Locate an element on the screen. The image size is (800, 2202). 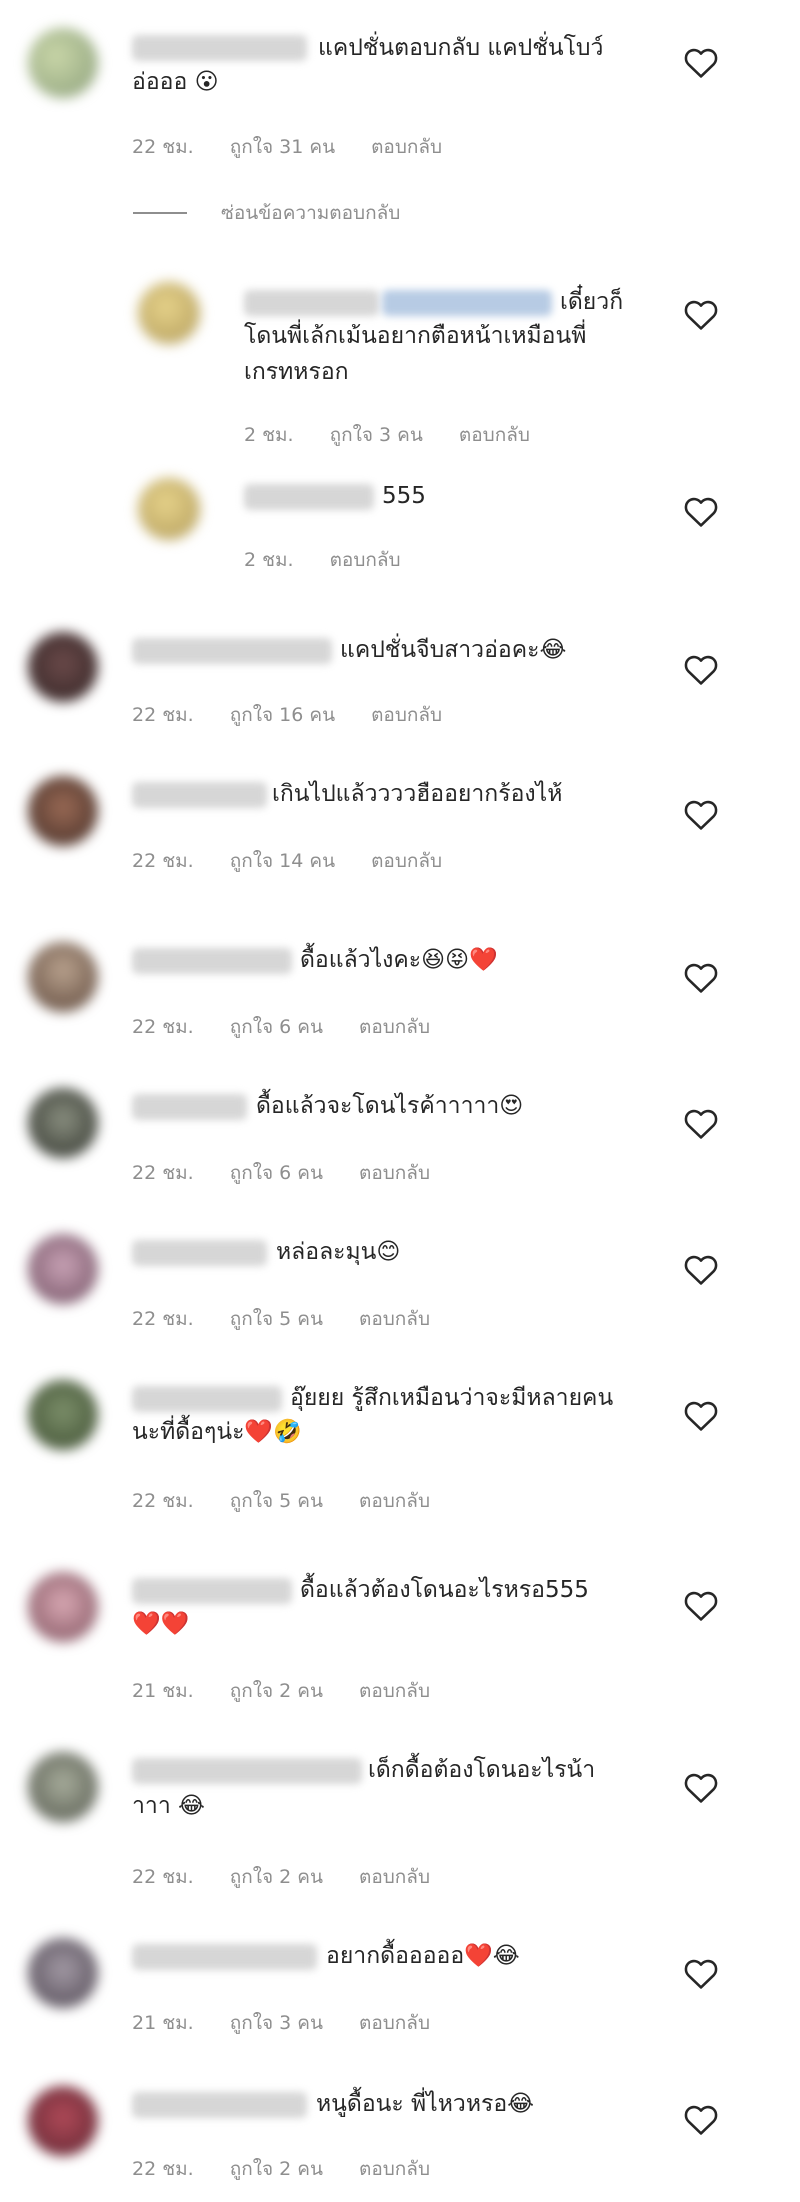
comment-meta: 22 ชม. ถูกใจ 31 คน ตอบกลับ is located at coordinates (305, 147).